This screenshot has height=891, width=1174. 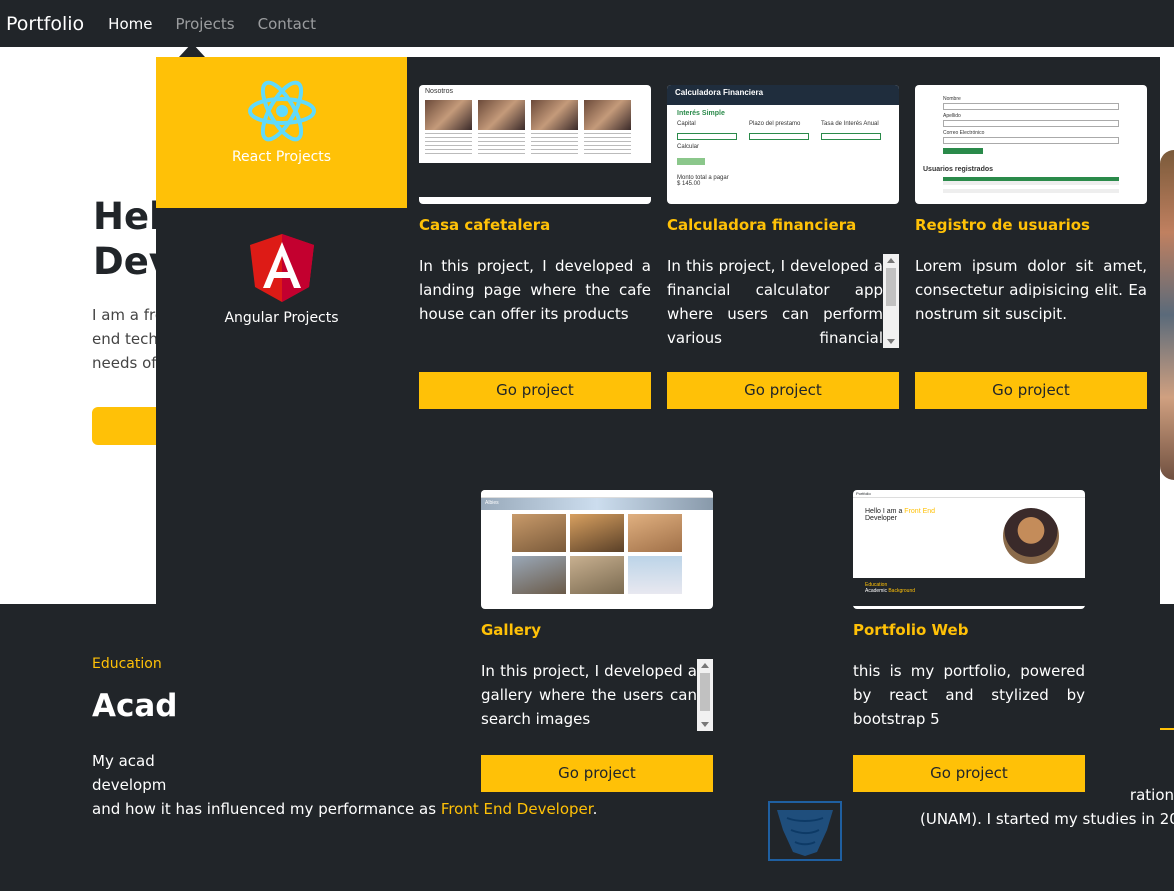 I want to click on project-thumbnail: Nosotros, so click(x=535, y=144).